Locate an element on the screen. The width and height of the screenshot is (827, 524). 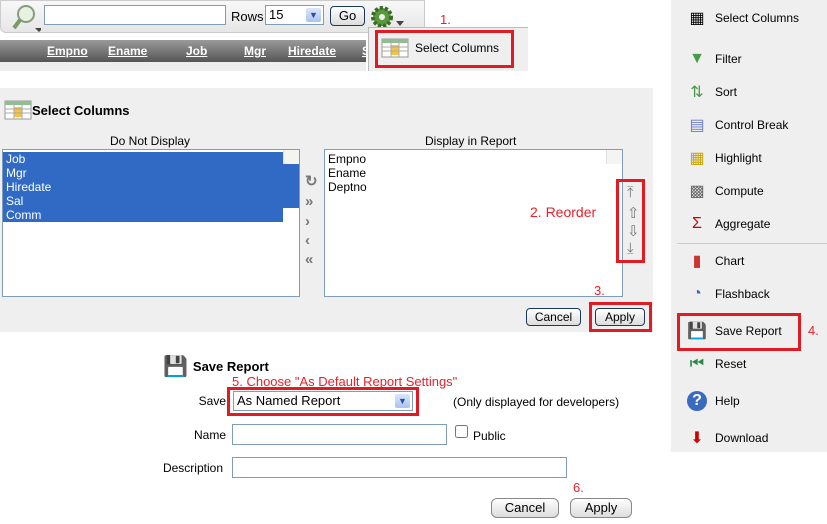
display-in-report-label: Display in Report is located at coordinates (471, 141).